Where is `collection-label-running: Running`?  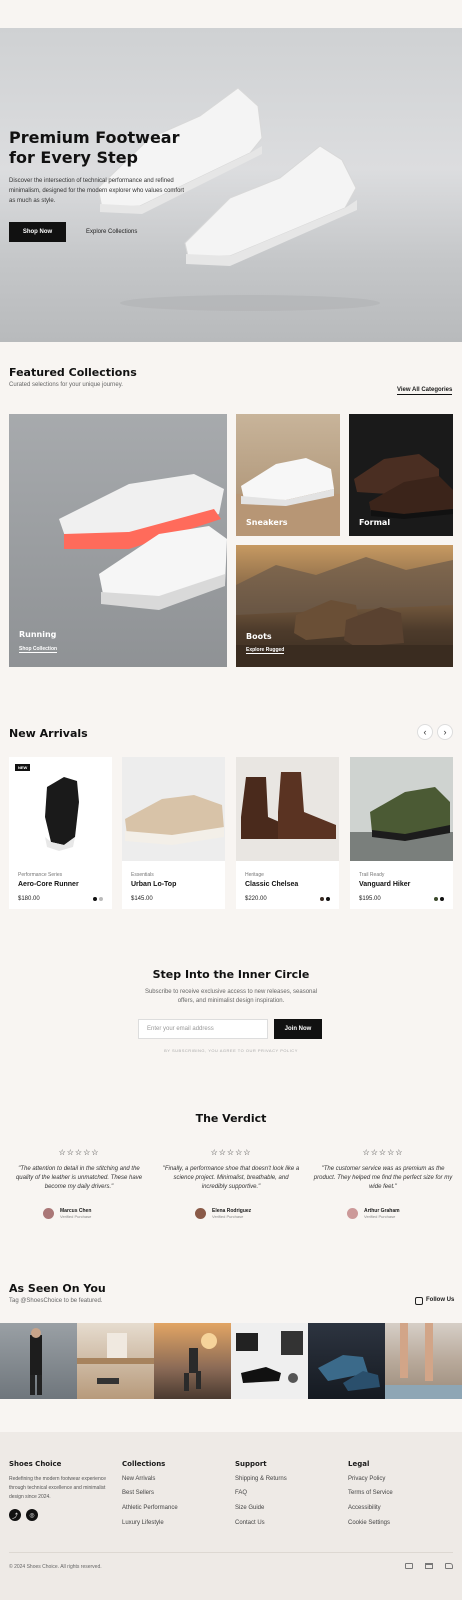
collection-label-running: Running is located at coordinates (38, 634).